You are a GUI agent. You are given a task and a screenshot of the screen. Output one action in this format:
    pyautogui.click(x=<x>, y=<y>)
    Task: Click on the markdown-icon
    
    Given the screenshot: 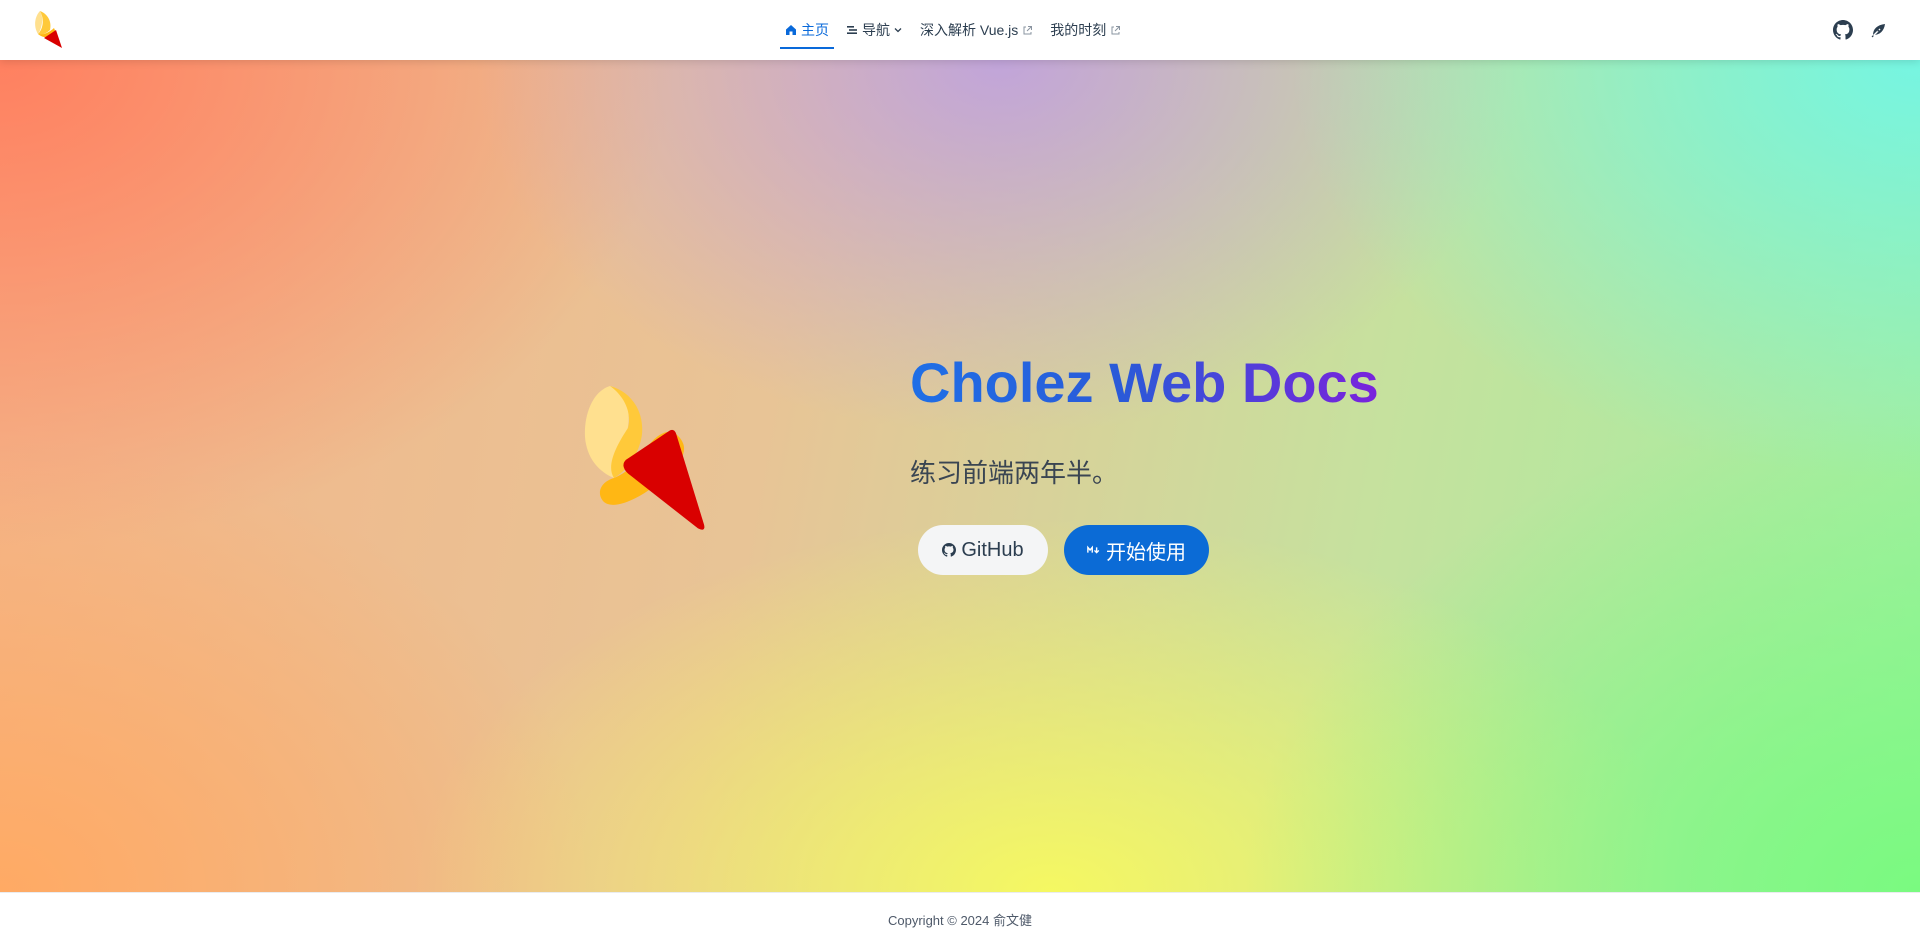 What is the action you would take?
    pyautogui.click(x=1094, y=550)
    